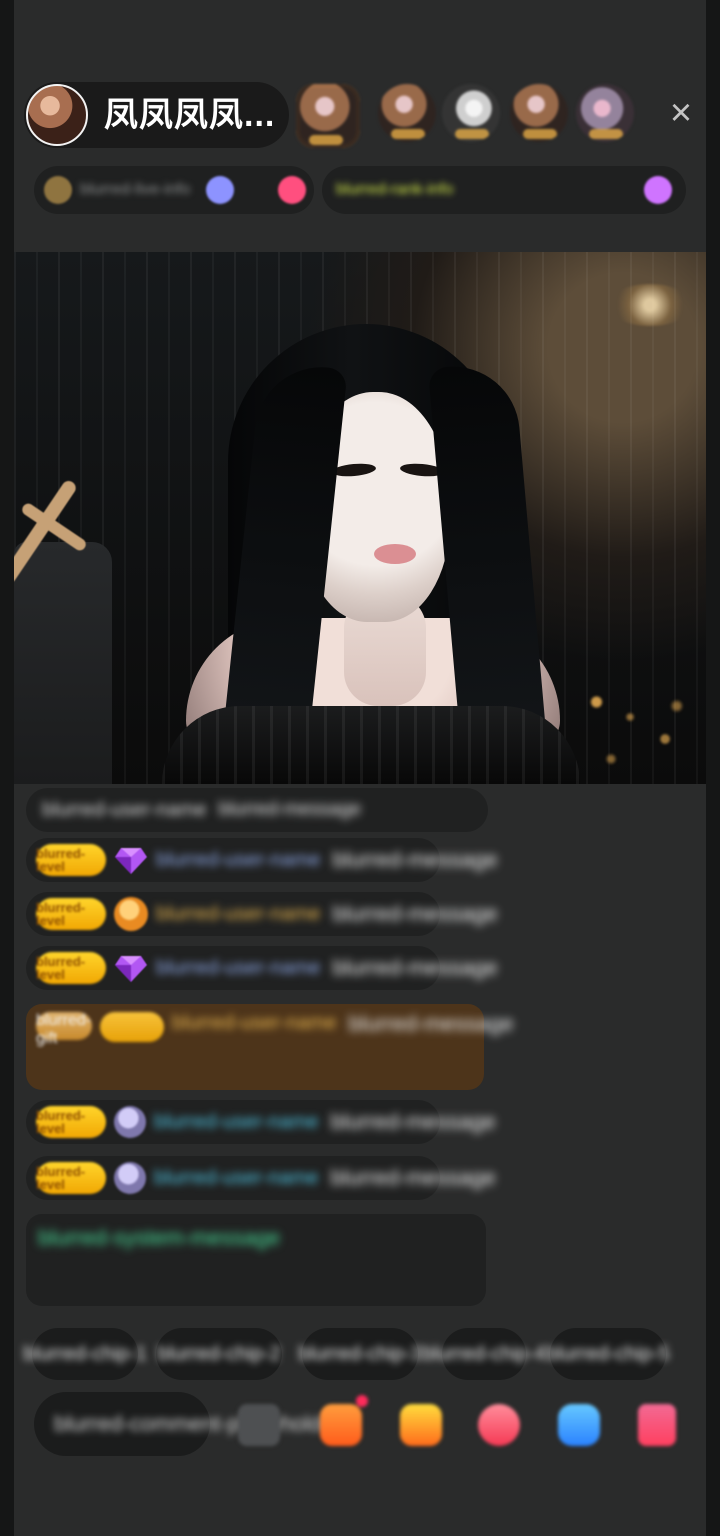 This screenshot has width=720, height=1536. I want to click on right-letterbox, so click(713, 768).